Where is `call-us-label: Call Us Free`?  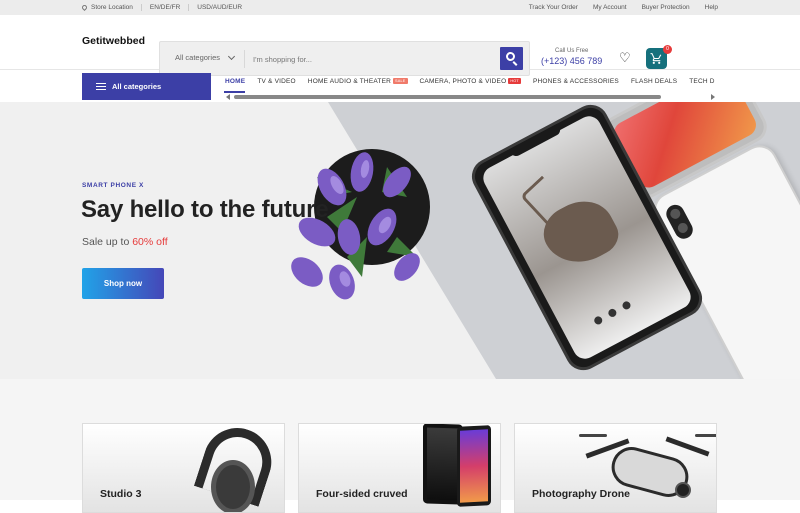 call-us-label: Call Us Free is located at coordinates (571, 51).